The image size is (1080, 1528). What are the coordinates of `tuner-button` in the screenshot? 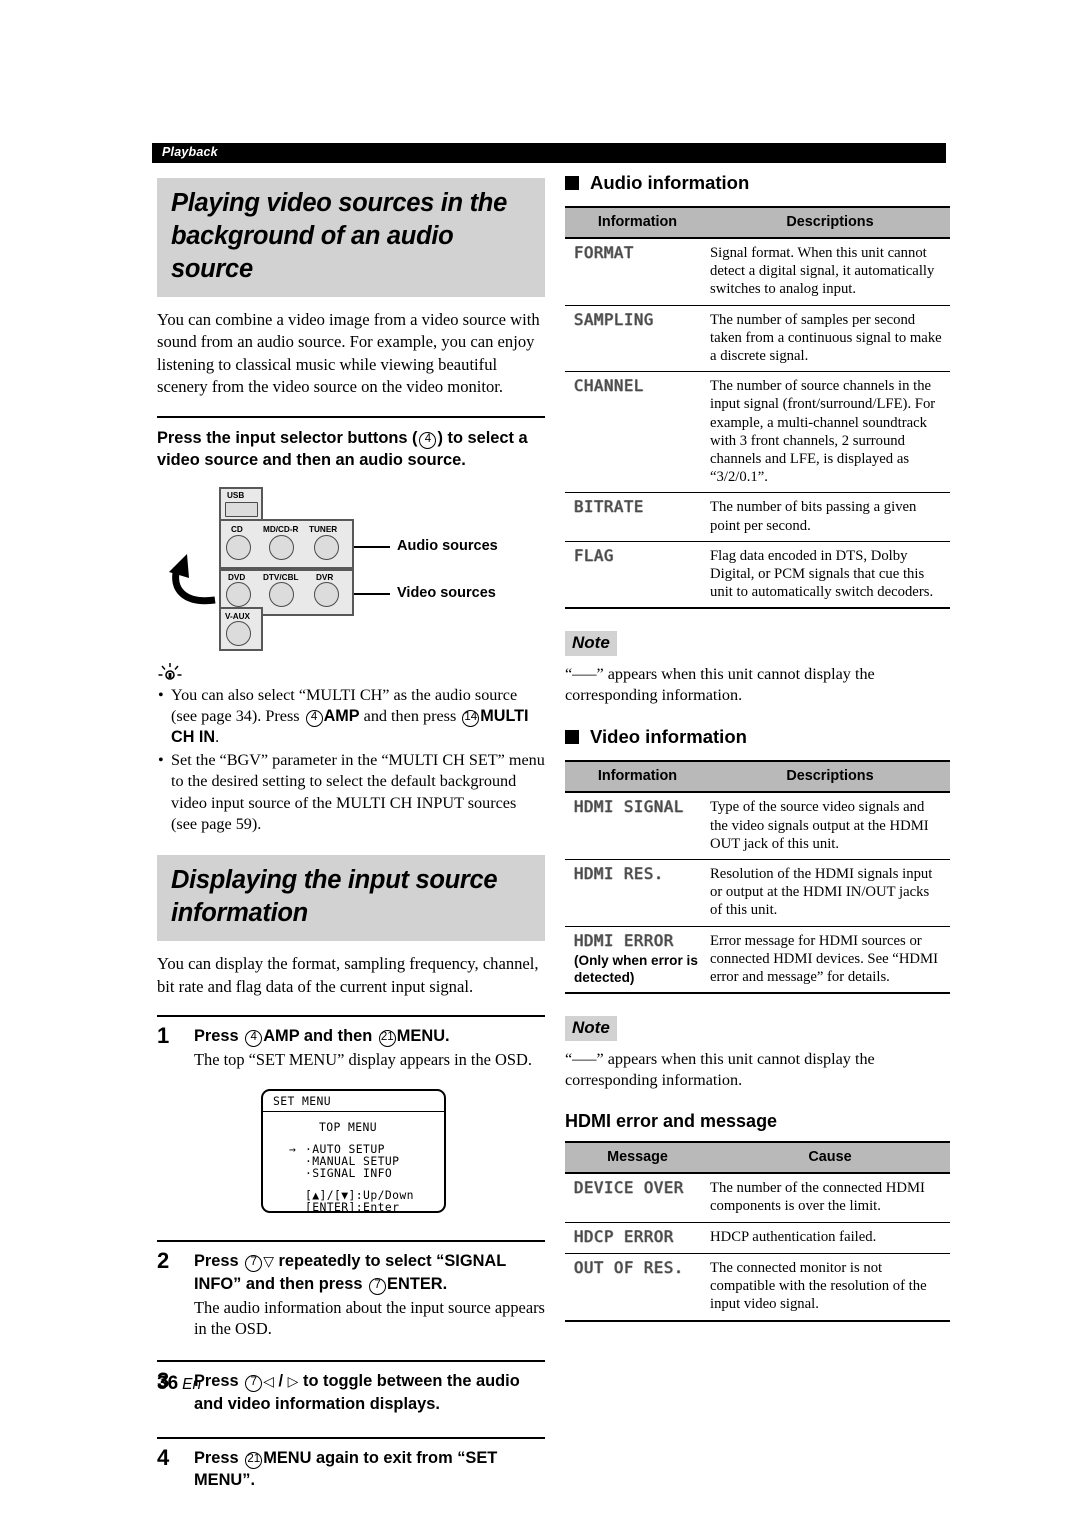 It's located at (326, 547).